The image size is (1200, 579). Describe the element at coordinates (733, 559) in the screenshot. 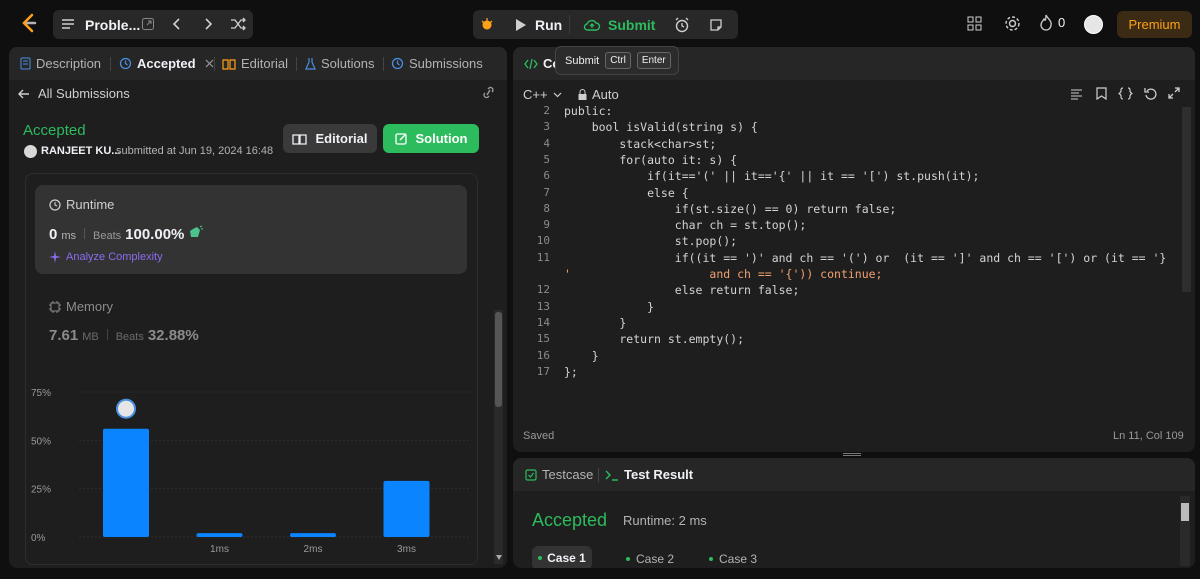

I see `case-3-tab: Case 3` at that location.